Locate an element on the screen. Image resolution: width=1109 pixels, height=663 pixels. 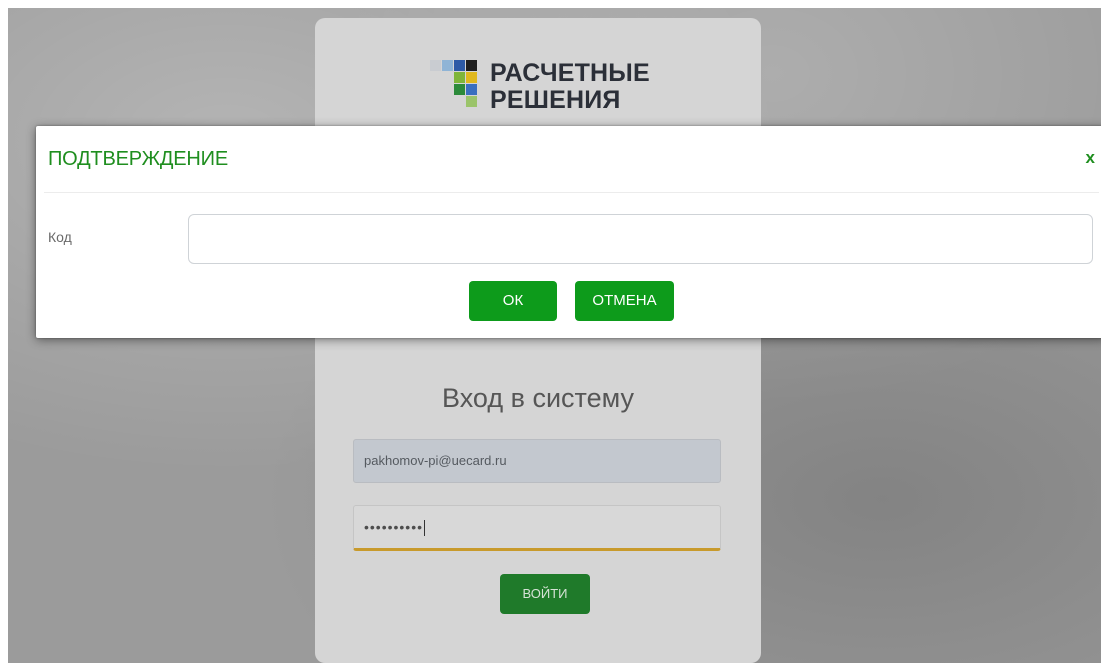
ok-button: ОК is located at coordinates (513, 301).